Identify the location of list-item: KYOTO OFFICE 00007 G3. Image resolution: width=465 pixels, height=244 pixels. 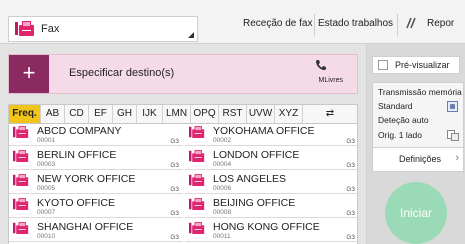
(96, 207).